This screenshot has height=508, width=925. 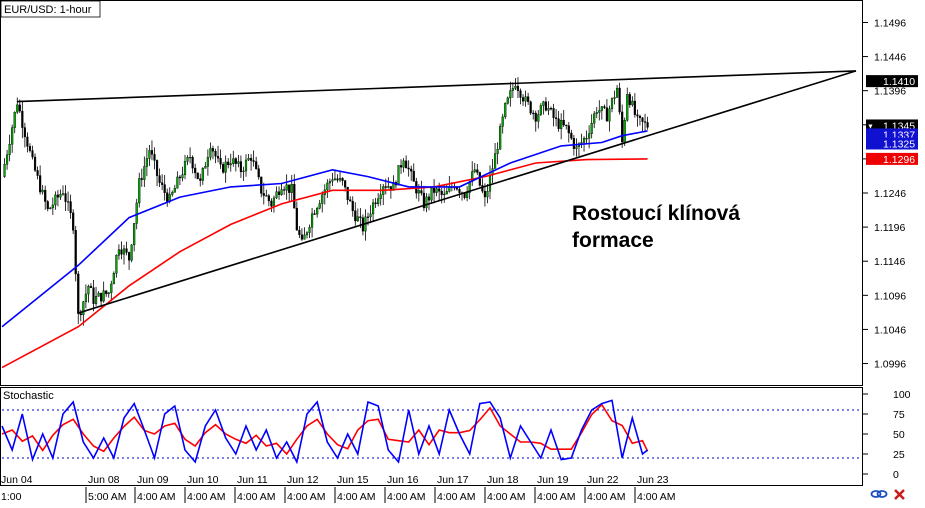 What do you see at coordinates (656, 213) in the screenshot?
I see `pattern-annotation-line1: Rostoucí klínová` at bounding box center [656, 213].